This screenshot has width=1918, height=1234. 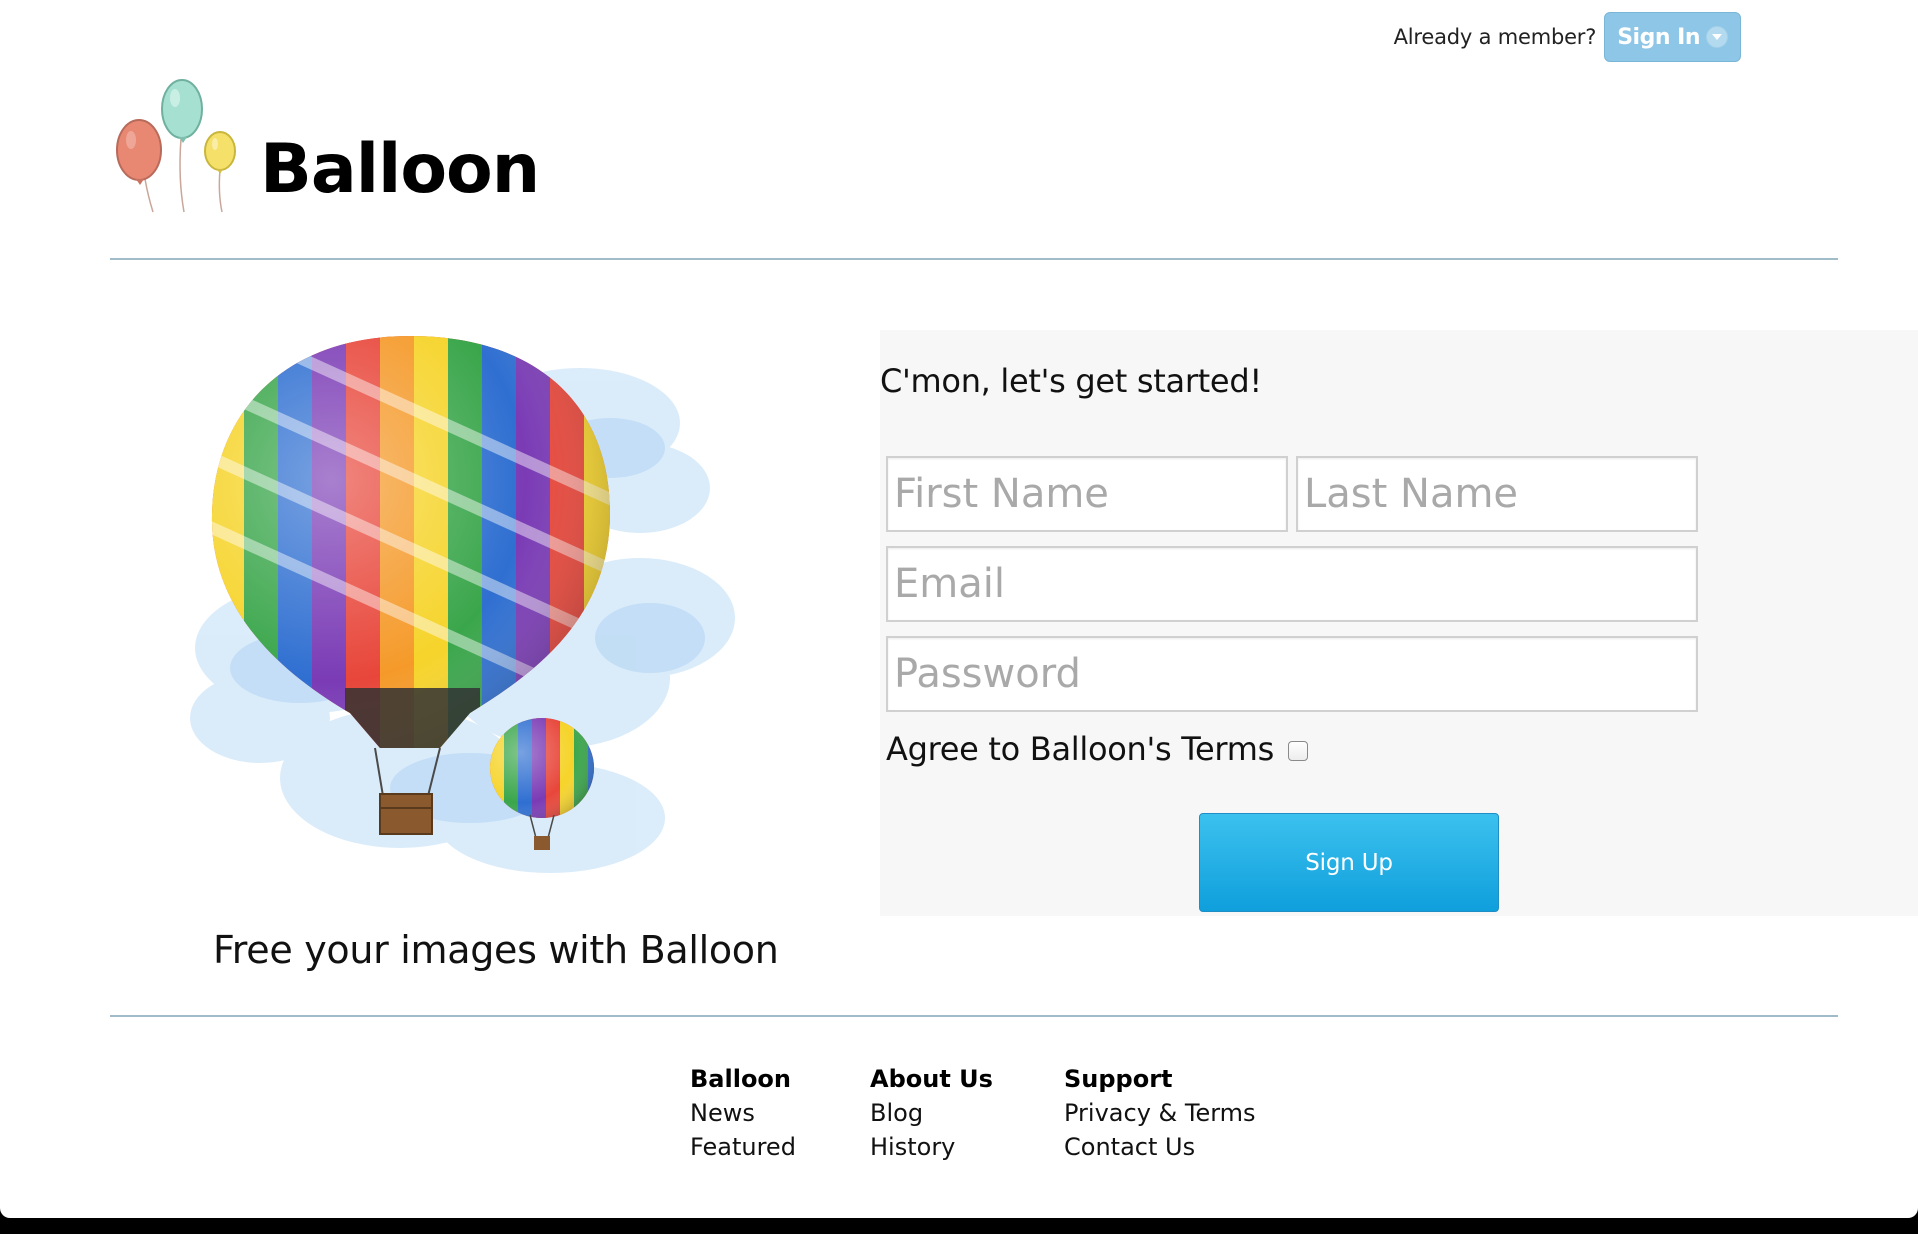 I want to click on footer-link-featured: Featured, so click(x=780, y=1147).